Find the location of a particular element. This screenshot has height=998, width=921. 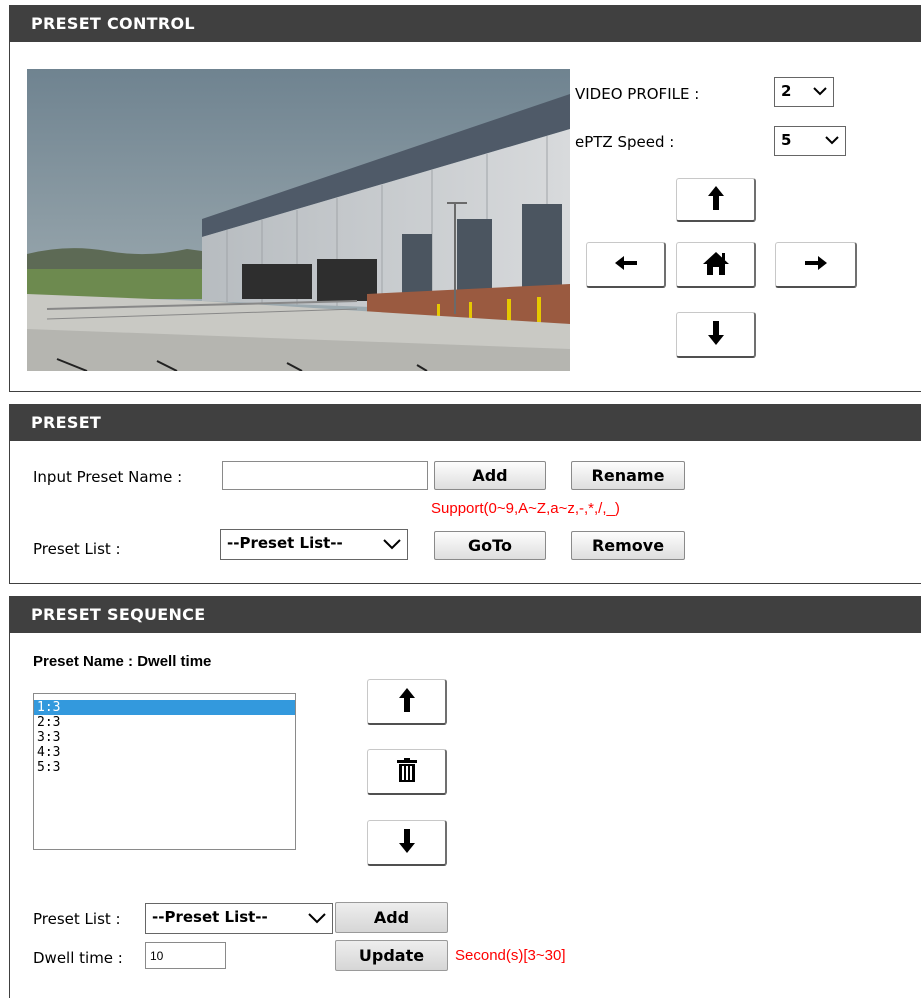

list-item: 3:3 is located at coordinates (164, 737).